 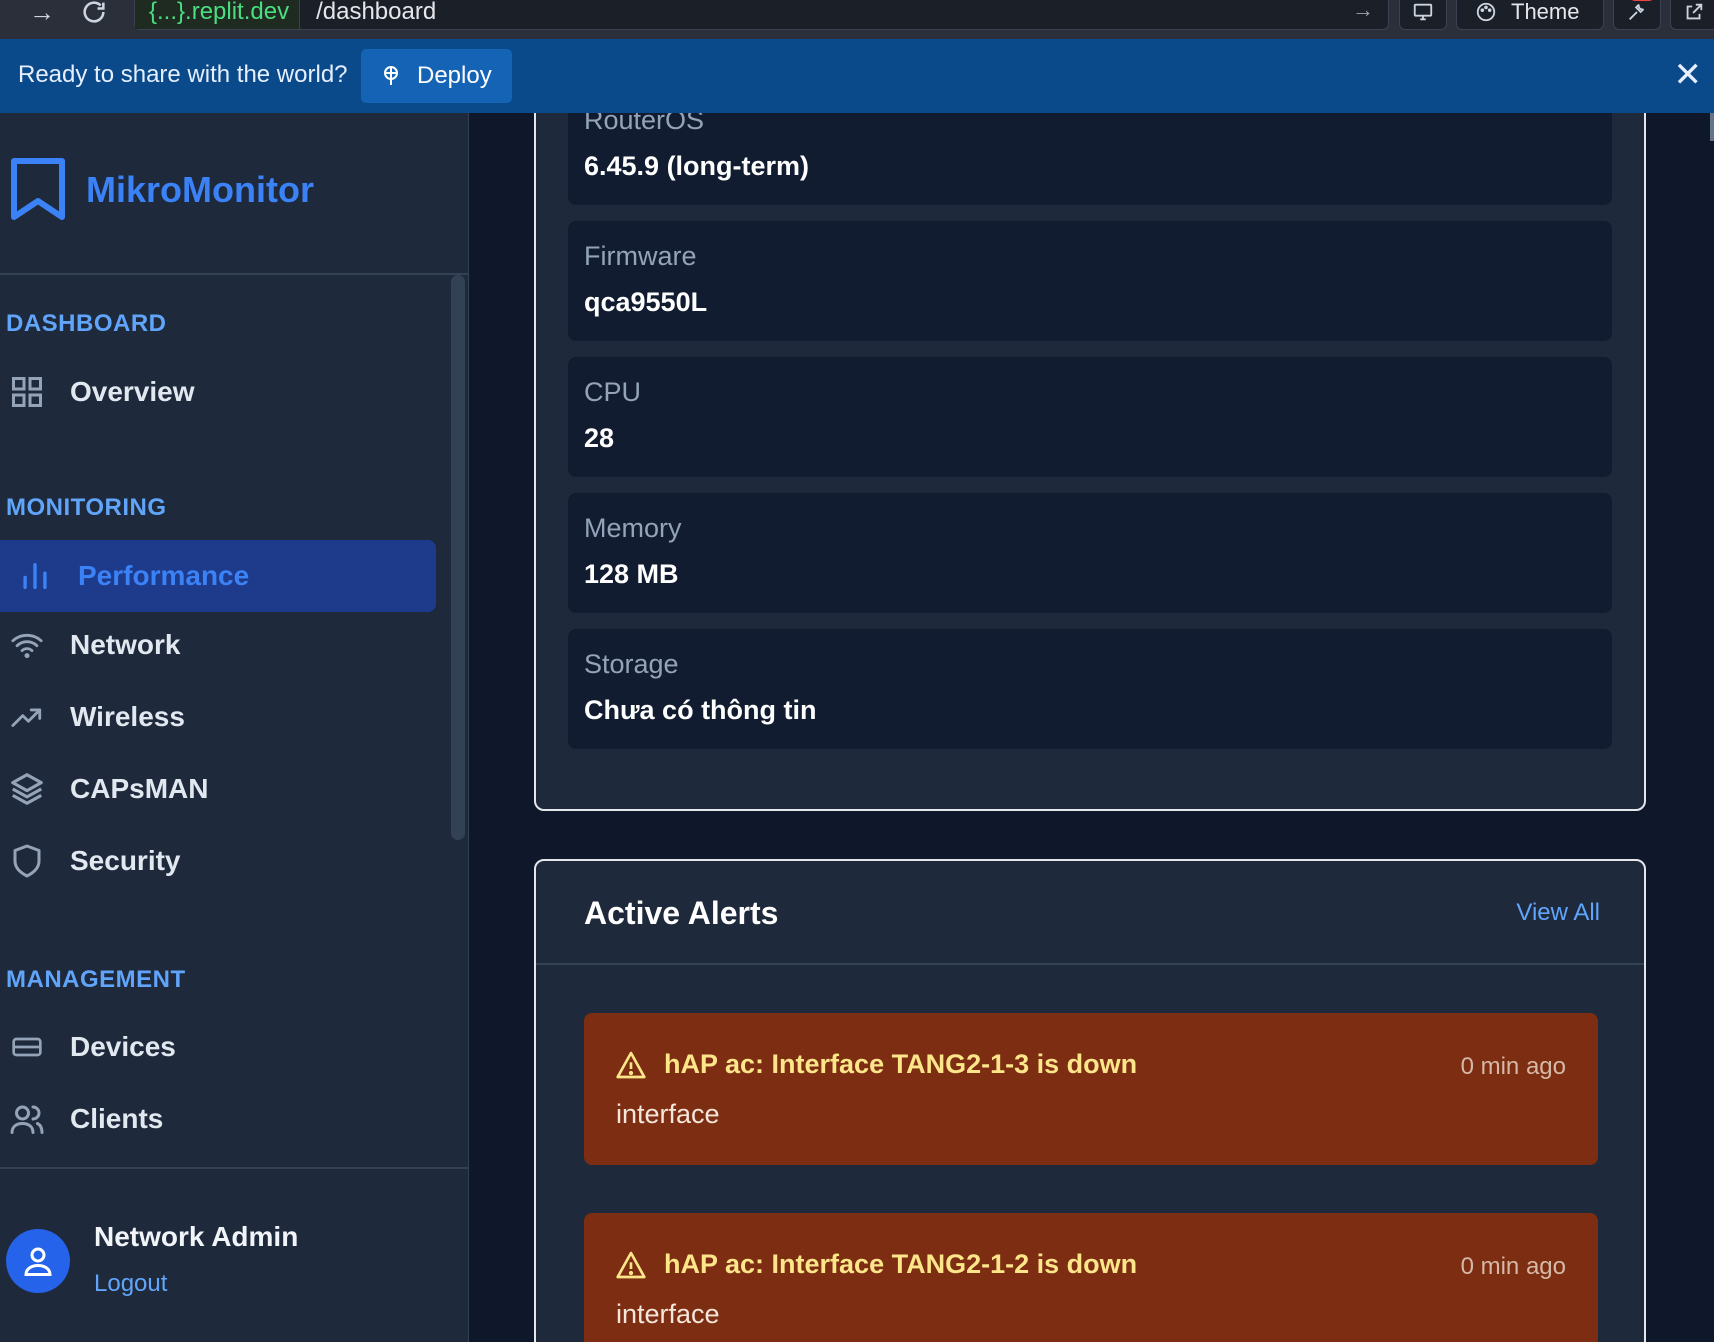 What do you see at coordinates (196, 1236) in the screenshot?
I see `user-name: Network Admin` at bounding box center [196, 1236].